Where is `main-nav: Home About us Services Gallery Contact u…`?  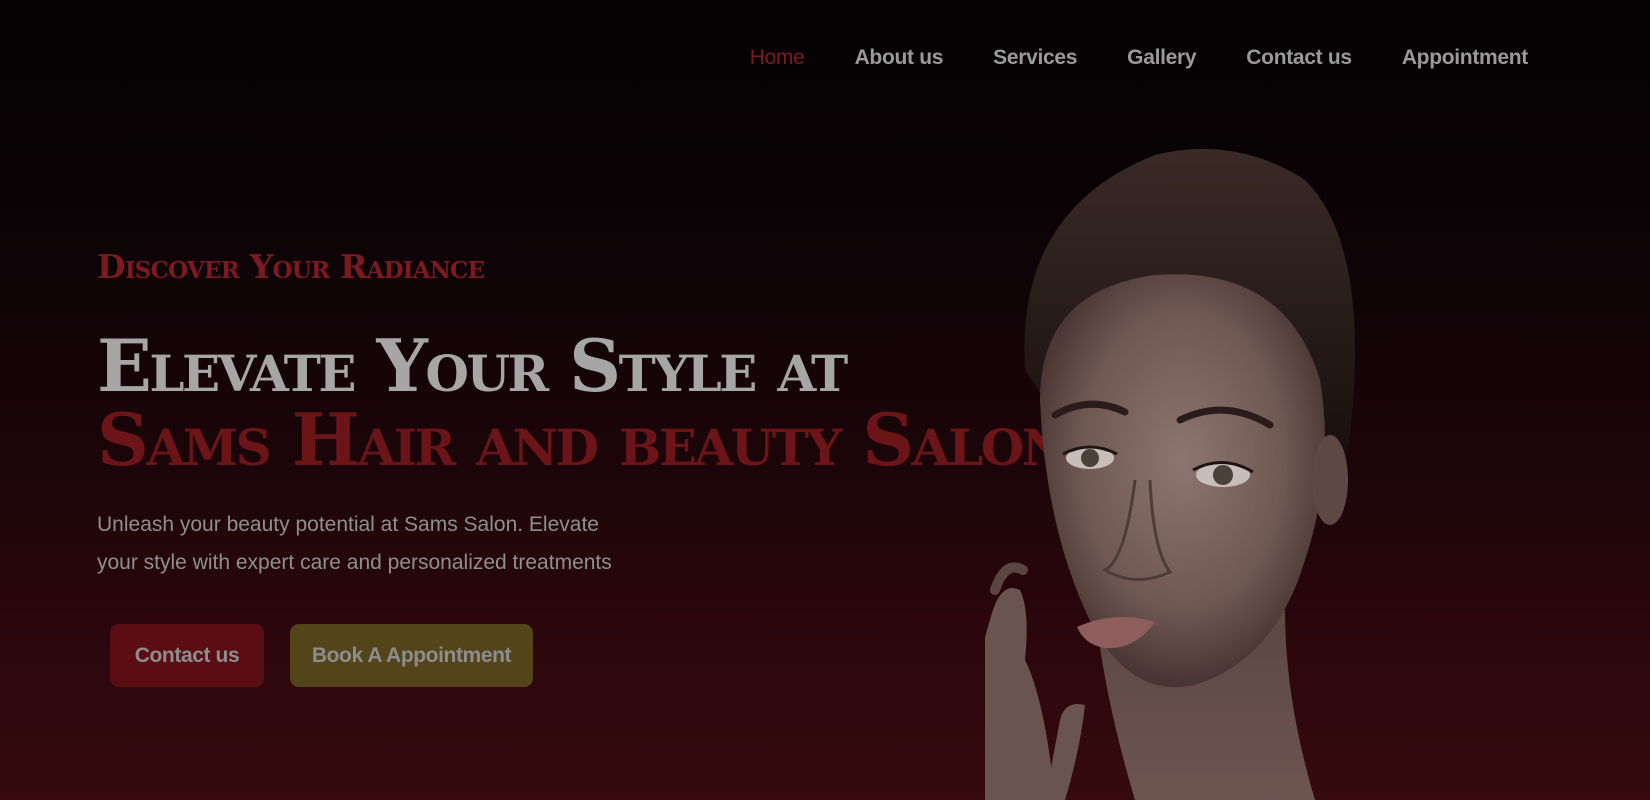 main-nav: Home About us Services Gallery Contact u… is located at coordinates (1114, 58).